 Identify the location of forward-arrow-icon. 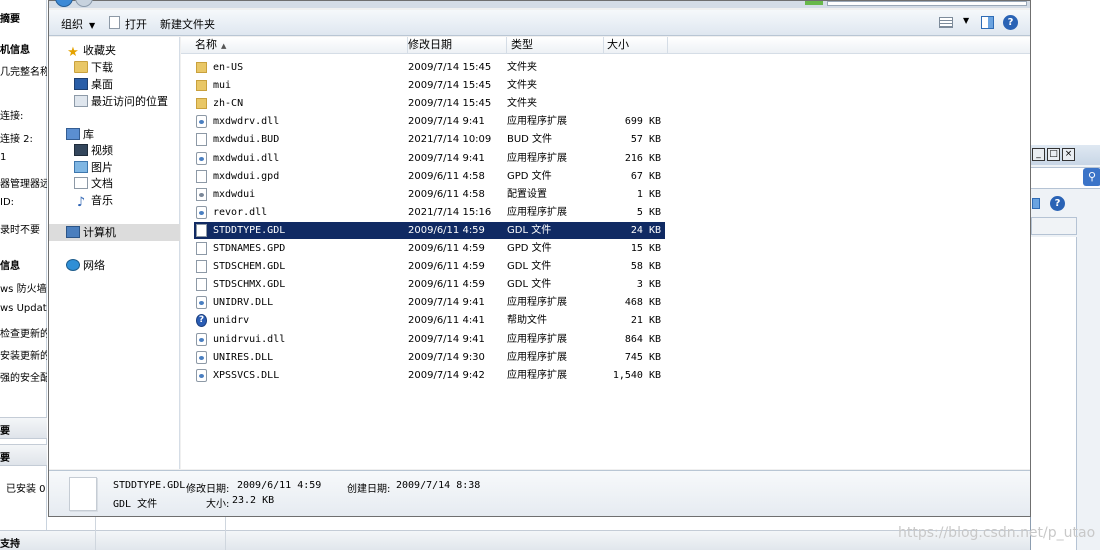
(84, 3).